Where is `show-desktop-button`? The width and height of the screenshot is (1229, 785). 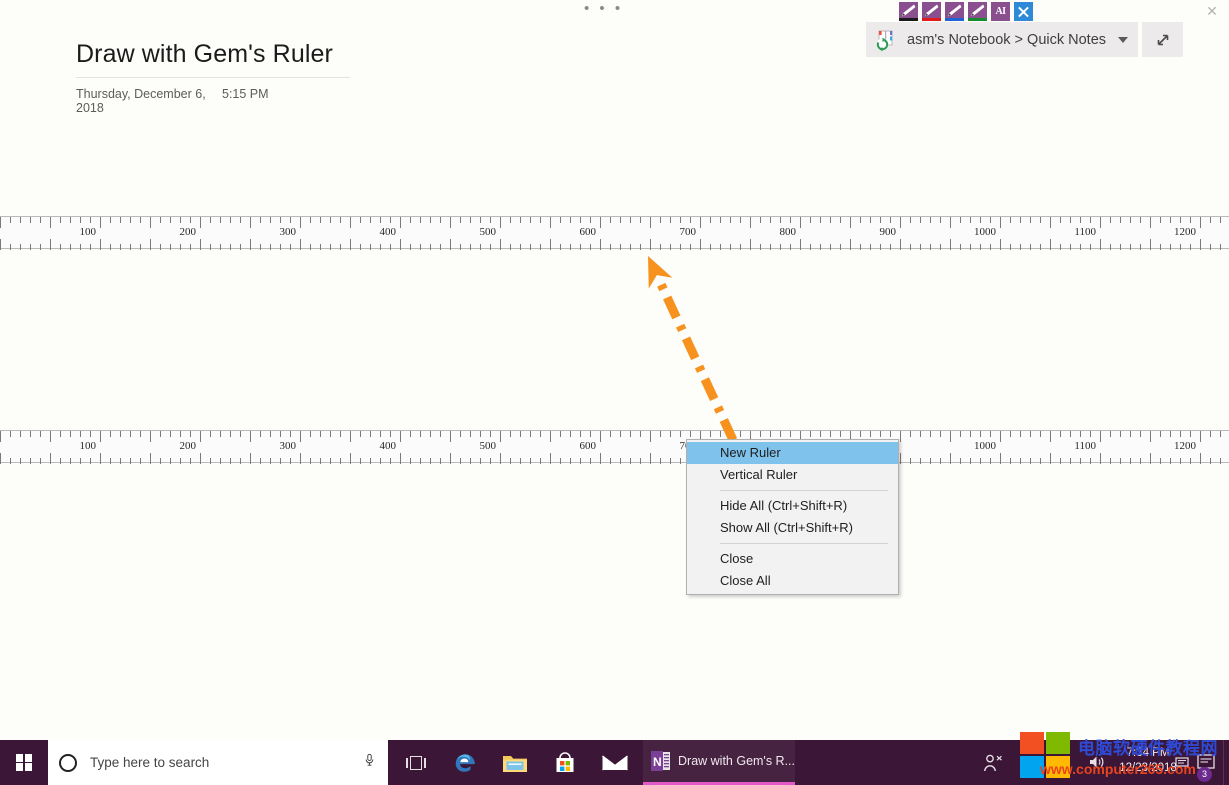
show-desktop-button is located at coordinates (1226, 762).